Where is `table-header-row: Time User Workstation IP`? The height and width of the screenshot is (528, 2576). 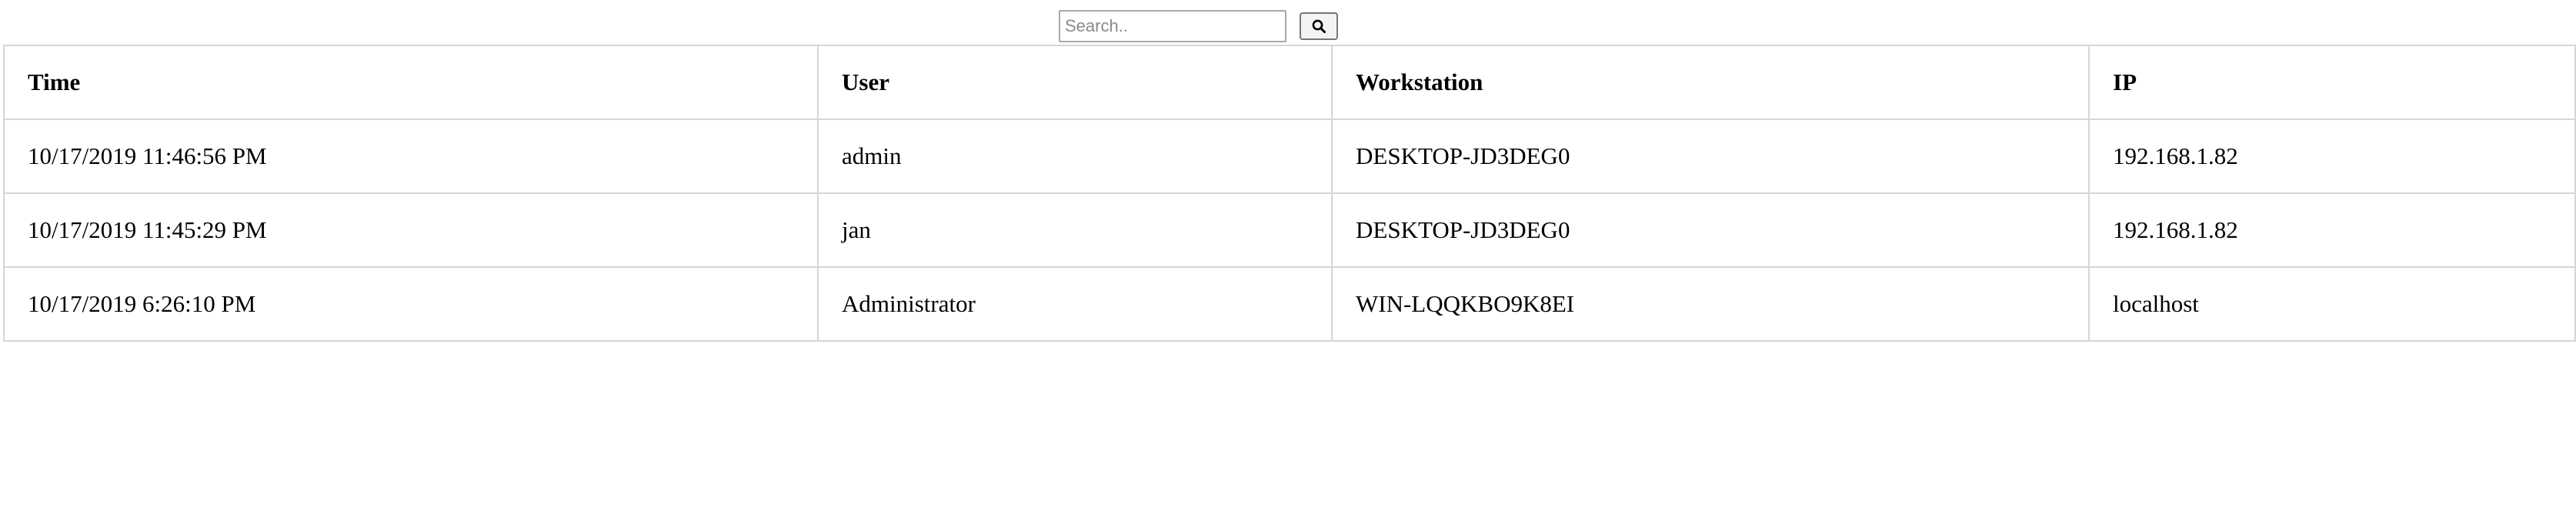
table-header-row: Time User Workstation IP is located at coordinates (1290, 82).